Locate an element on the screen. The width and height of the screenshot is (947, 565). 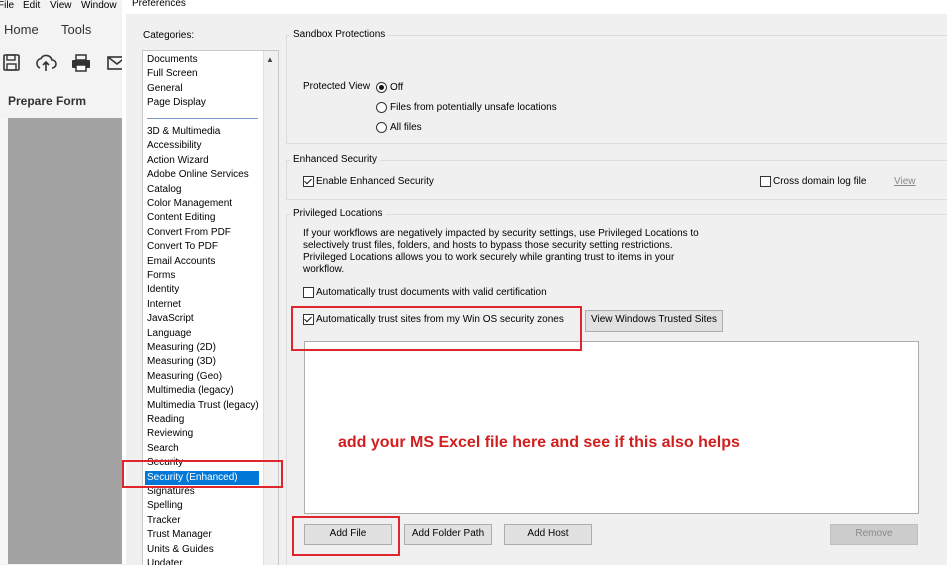
enable-enhanced-security-label: Enable Enhanced Security is located at coordinates (375, 181).